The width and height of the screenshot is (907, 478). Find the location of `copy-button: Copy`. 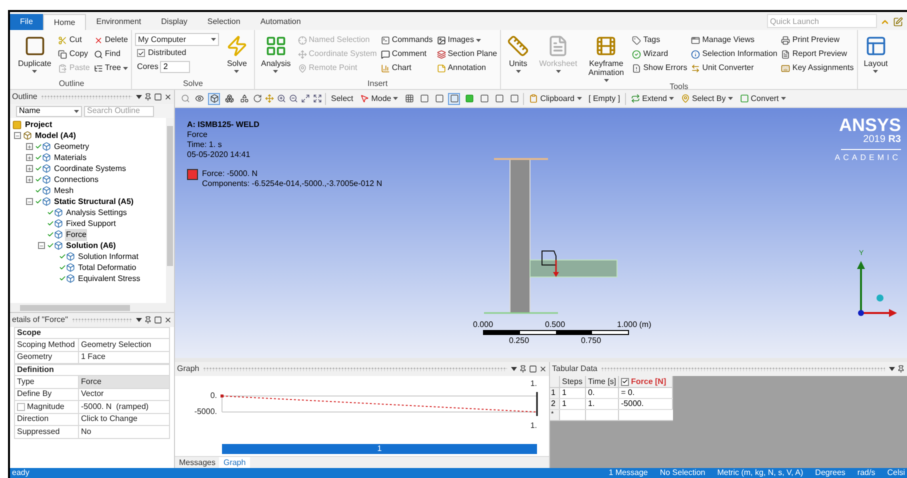

copy-button: Copy is located at coordinates (74, 54).